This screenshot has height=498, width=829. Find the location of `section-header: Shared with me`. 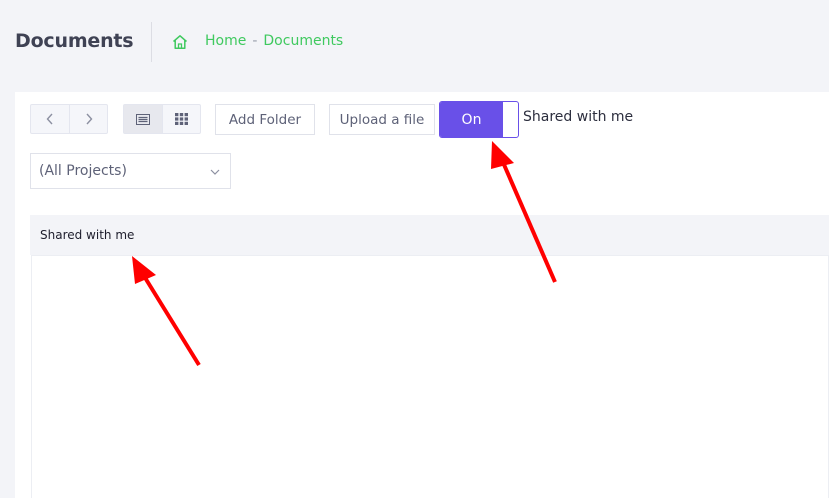

section-header: Shared with me is located at coordinates (429, 235).